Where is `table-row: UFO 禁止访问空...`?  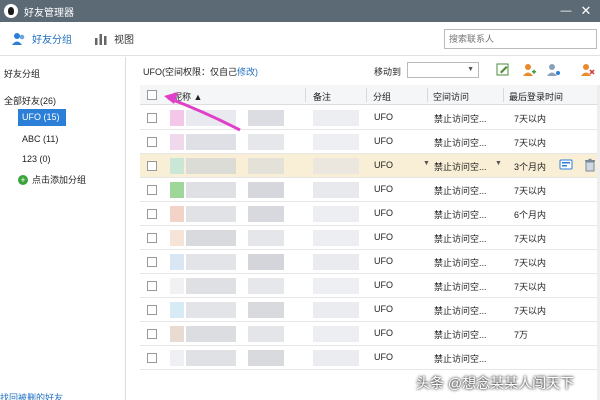 table-row: UFO 禁止访问空... is located at coordinates (368, 358).